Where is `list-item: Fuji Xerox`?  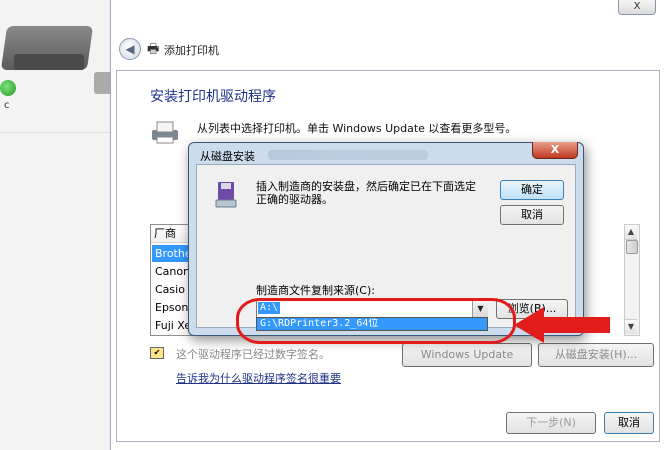
list-item: Fuji Xerox is located at coordinates (171, 325).